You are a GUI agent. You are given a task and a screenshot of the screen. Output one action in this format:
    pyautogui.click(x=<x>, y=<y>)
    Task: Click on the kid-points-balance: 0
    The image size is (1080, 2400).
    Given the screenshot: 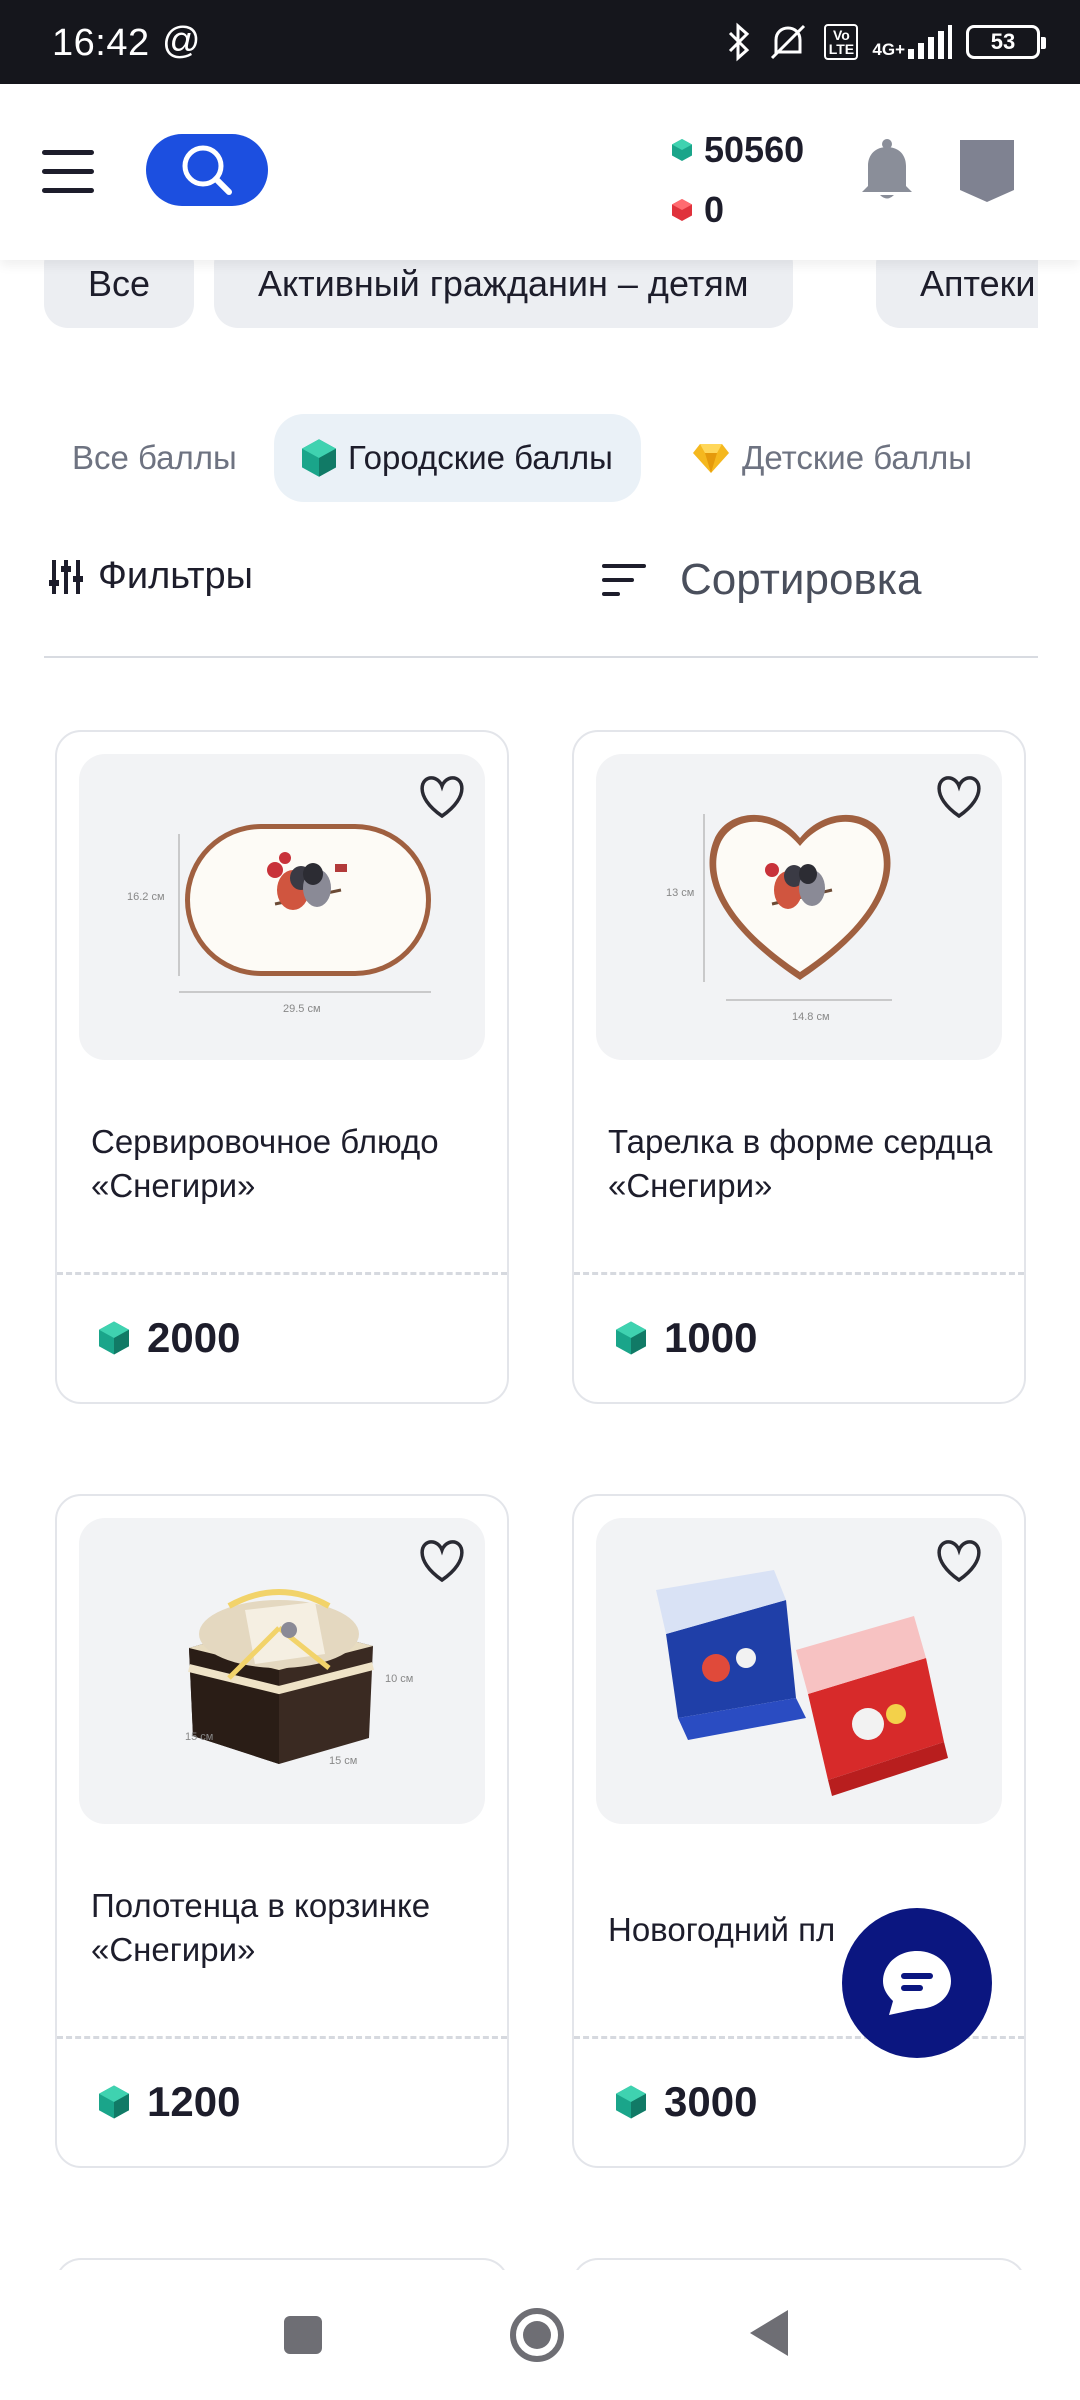 What is the action you would take?
    pyautogui.click(x=738, y=210)
    